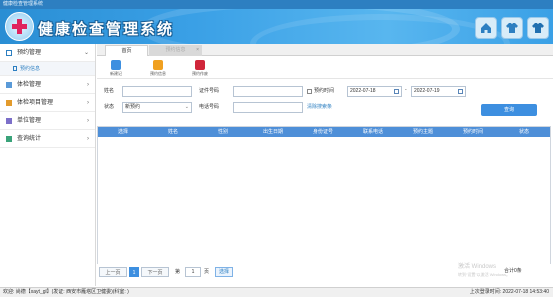  I want to click on medical-cross-icon, so click(19, 26).